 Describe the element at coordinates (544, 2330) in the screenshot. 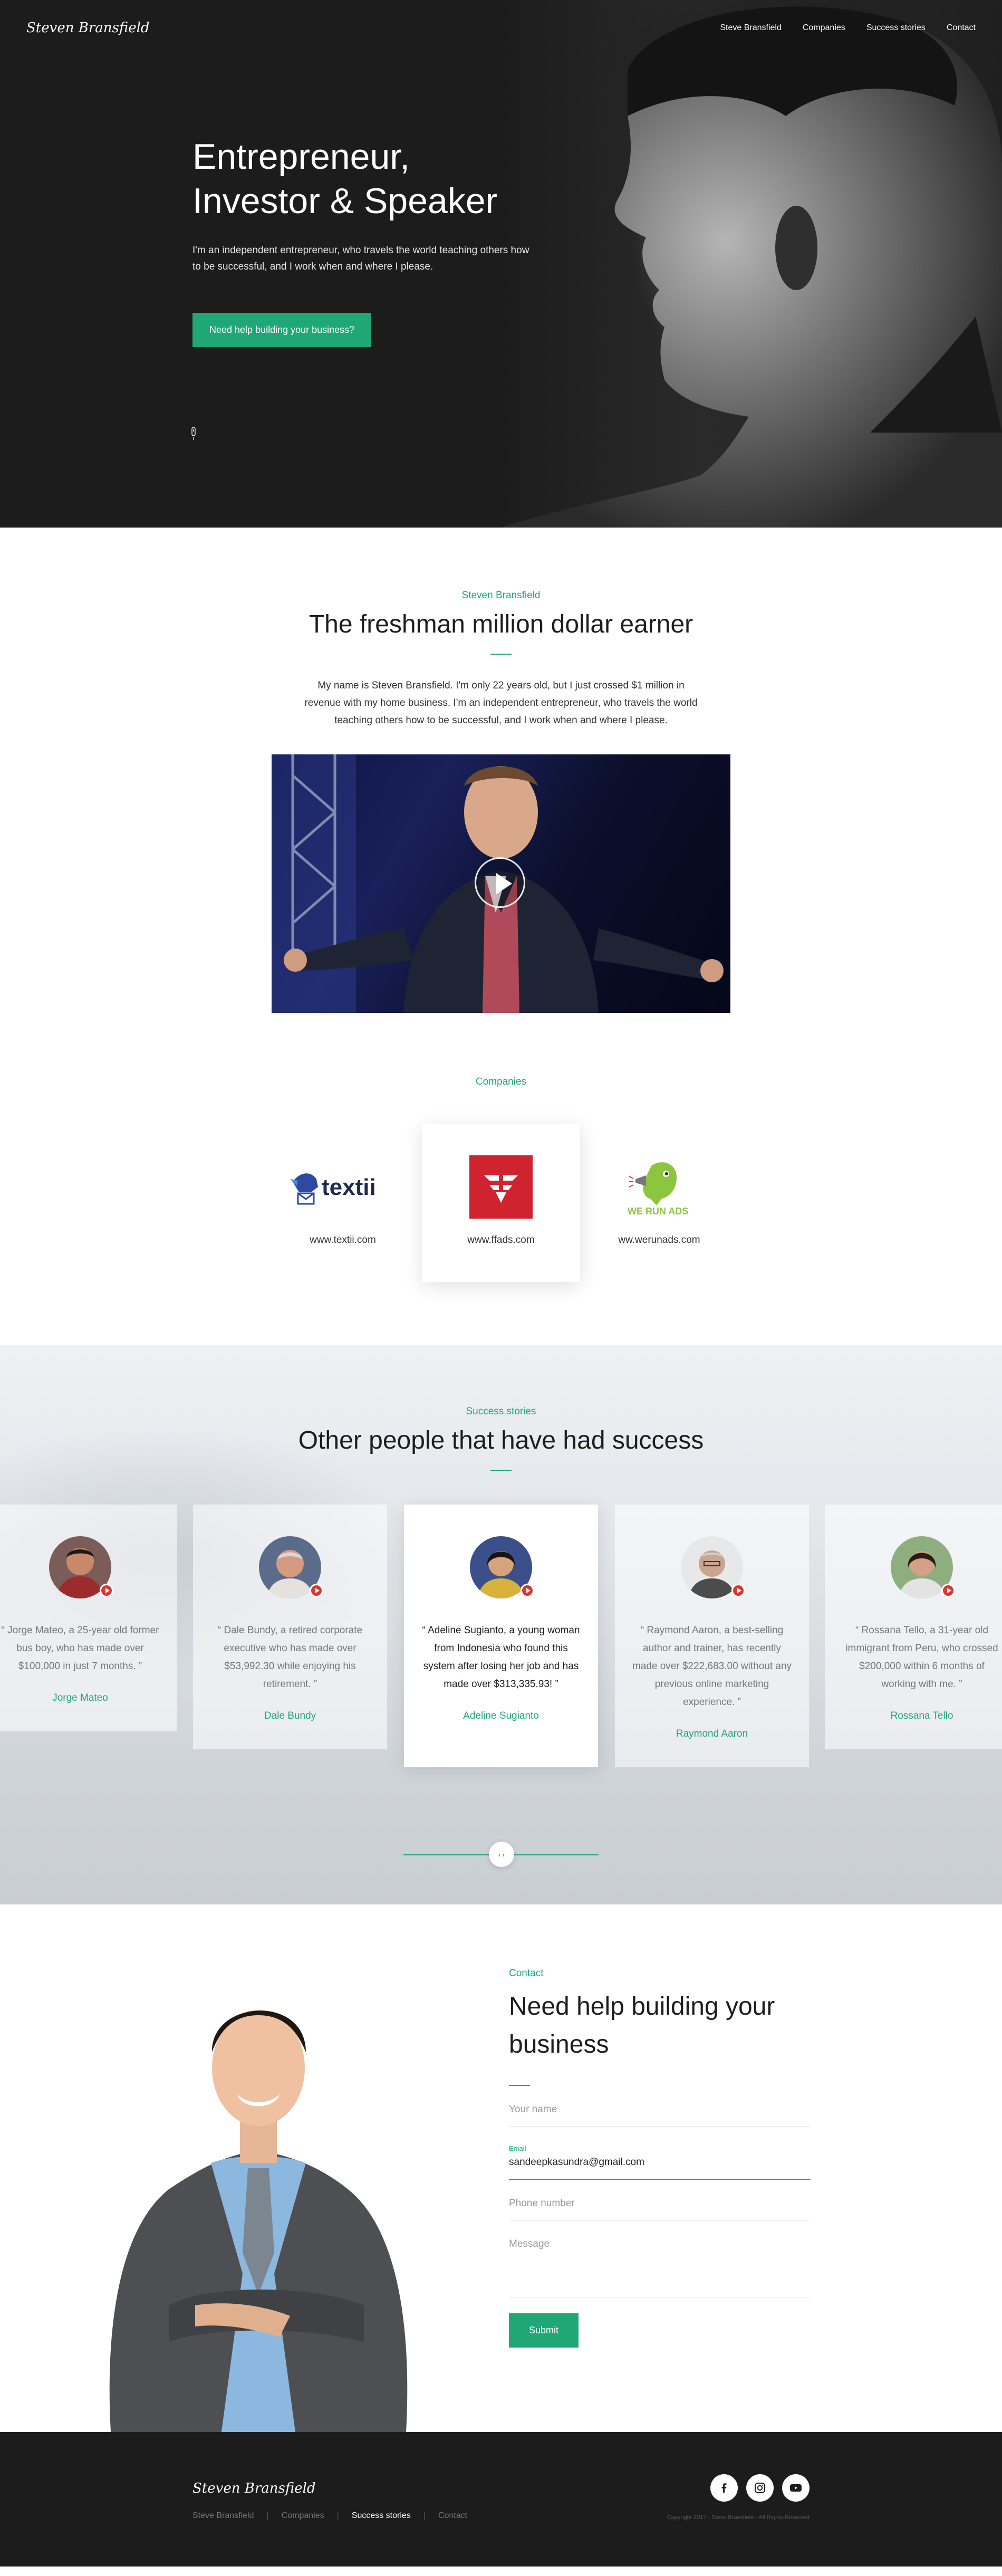

I see `submit-button: Submit` at that location.